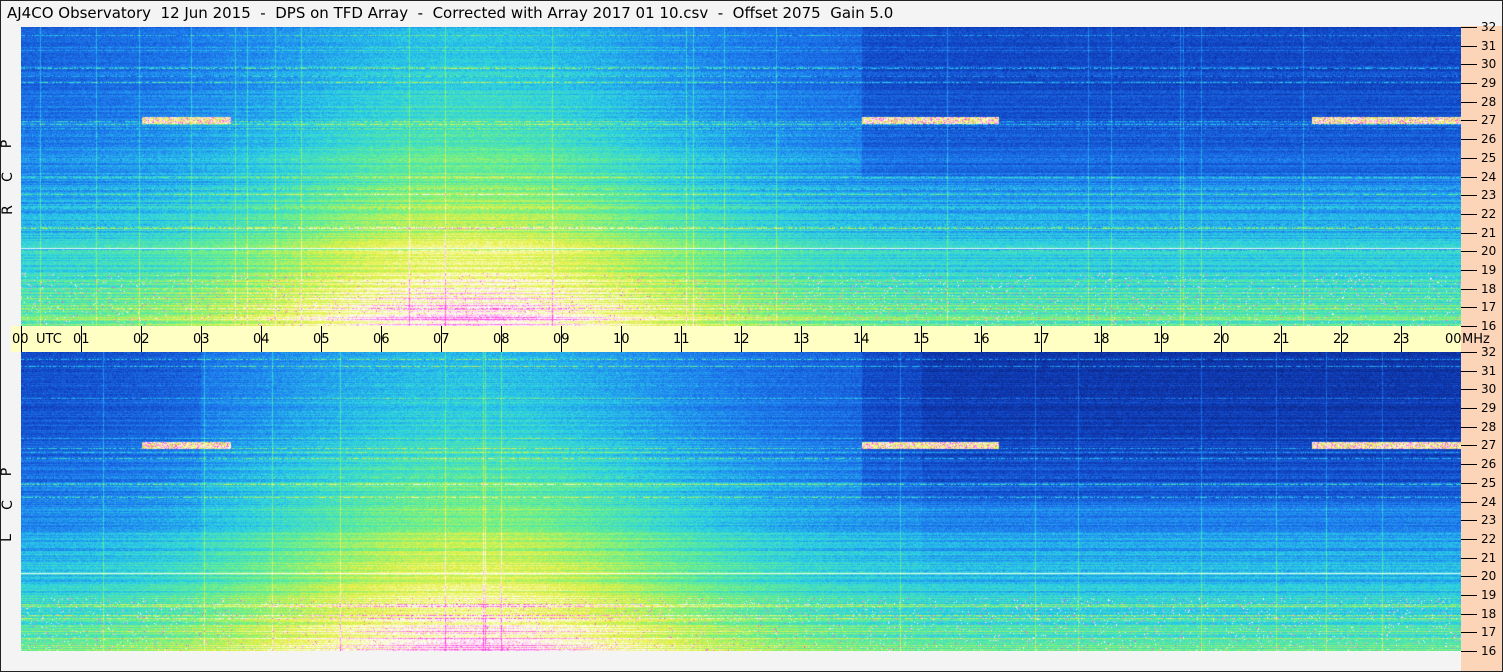  I want to click on x-tick-label: 02, so click(141, 339).